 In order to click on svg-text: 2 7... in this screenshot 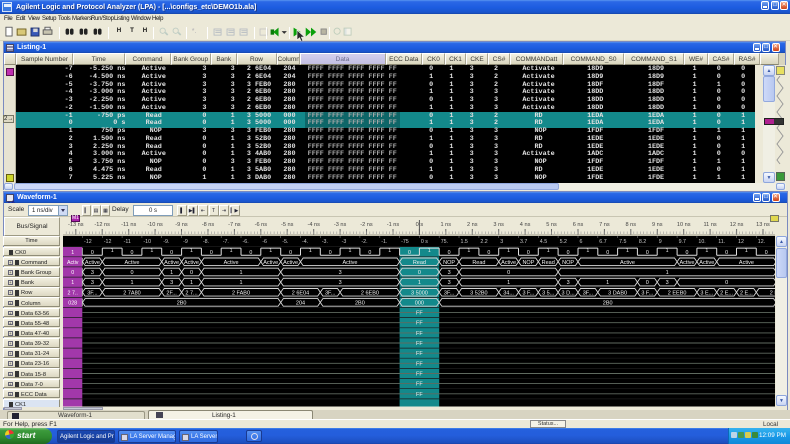, I will do `click(191, 293)`.